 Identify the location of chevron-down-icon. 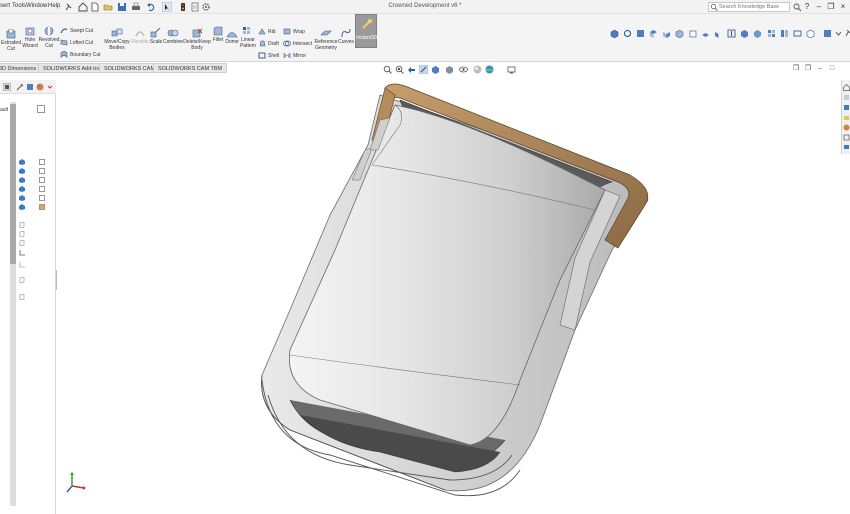
(838, 33).